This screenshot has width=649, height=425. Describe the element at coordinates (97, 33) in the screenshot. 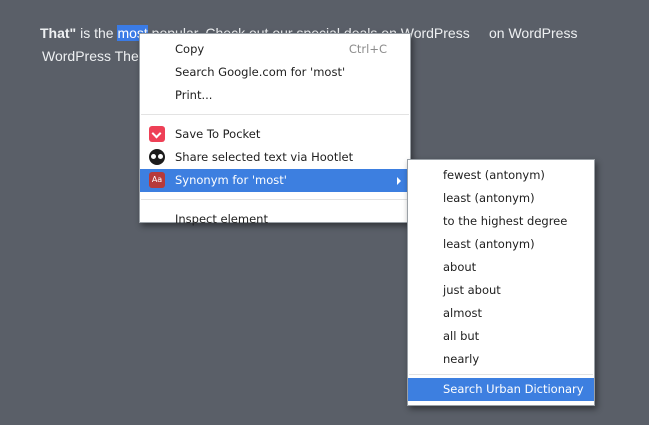

I see `body-text: is the` at that location.